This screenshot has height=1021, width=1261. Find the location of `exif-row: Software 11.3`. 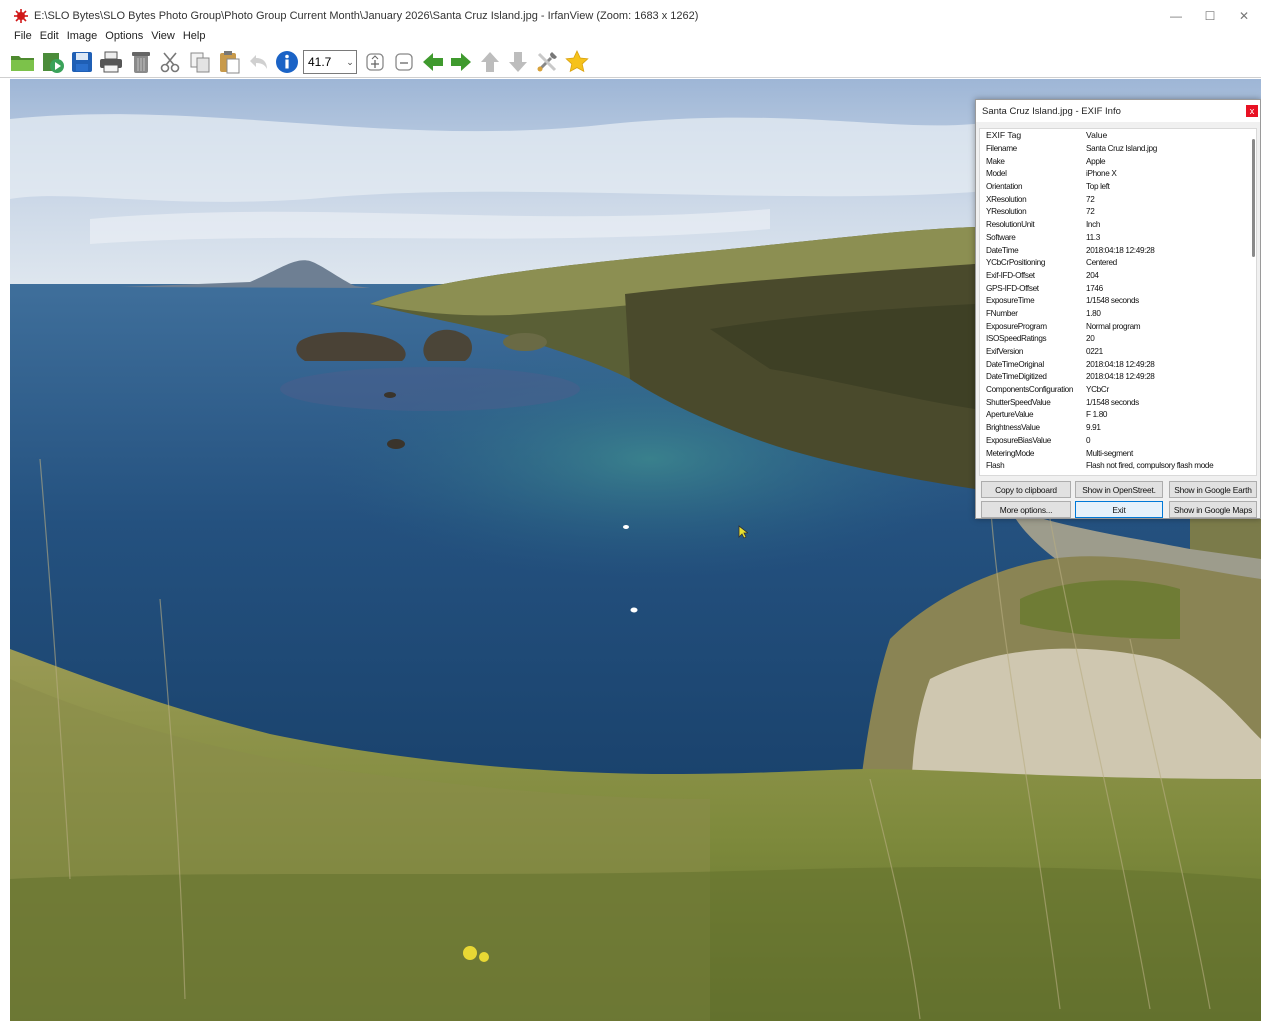

exif-row: Software 11.3 is located at coordinates (1118, 239).